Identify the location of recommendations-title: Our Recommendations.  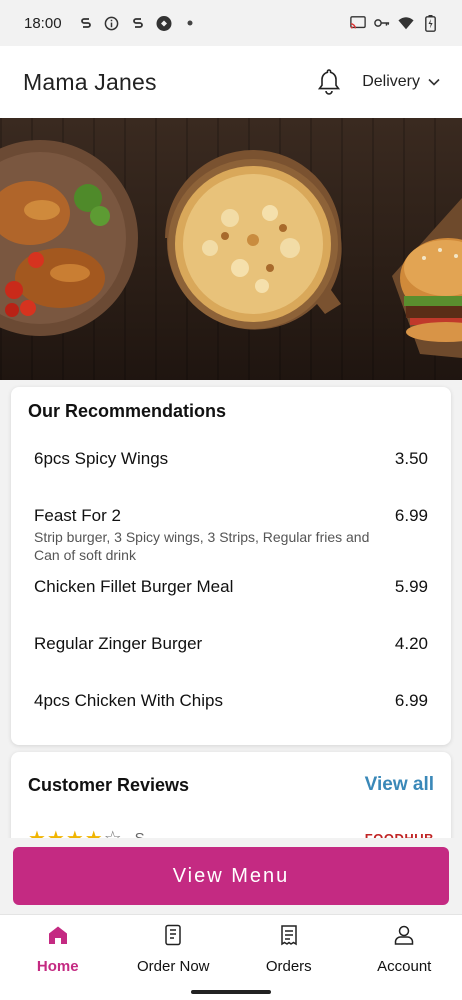
(127, 411).